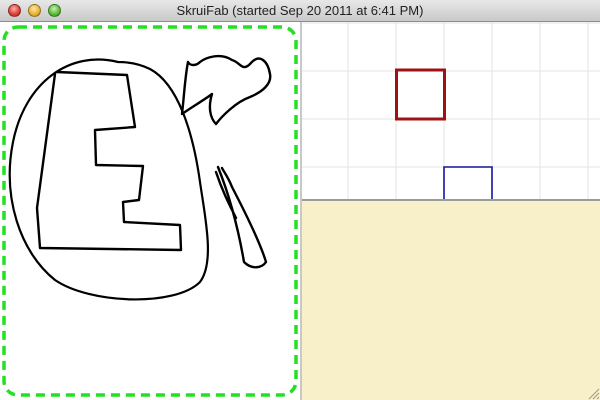 This screenshot has height=400, width=600. What do you see at coordinates (593, 393) in the screenshot?
I see `resize-grip-icon` at bounding box center [593, 393].